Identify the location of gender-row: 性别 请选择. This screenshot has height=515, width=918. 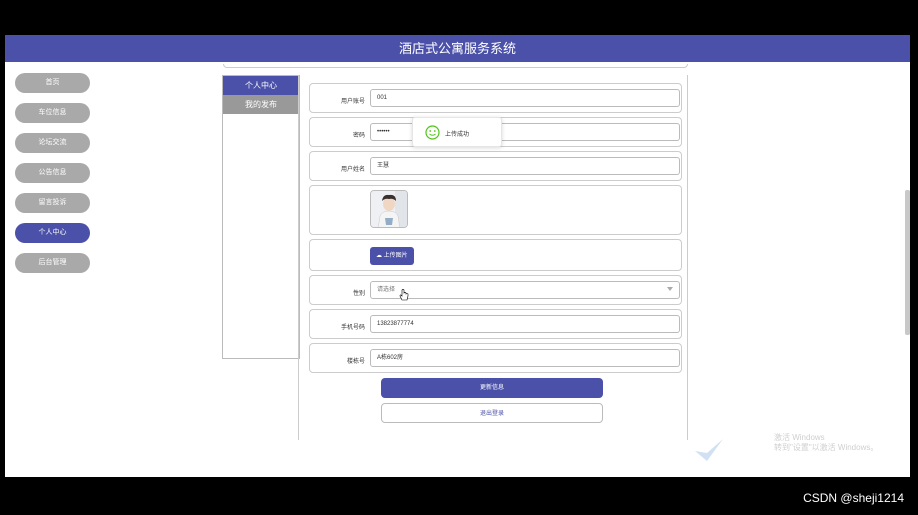
(495, 290).